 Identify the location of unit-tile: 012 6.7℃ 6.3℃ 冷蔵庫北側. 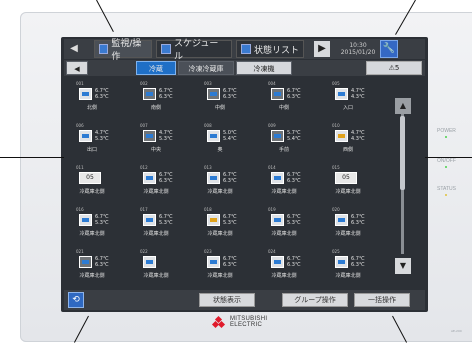
(160, 184).